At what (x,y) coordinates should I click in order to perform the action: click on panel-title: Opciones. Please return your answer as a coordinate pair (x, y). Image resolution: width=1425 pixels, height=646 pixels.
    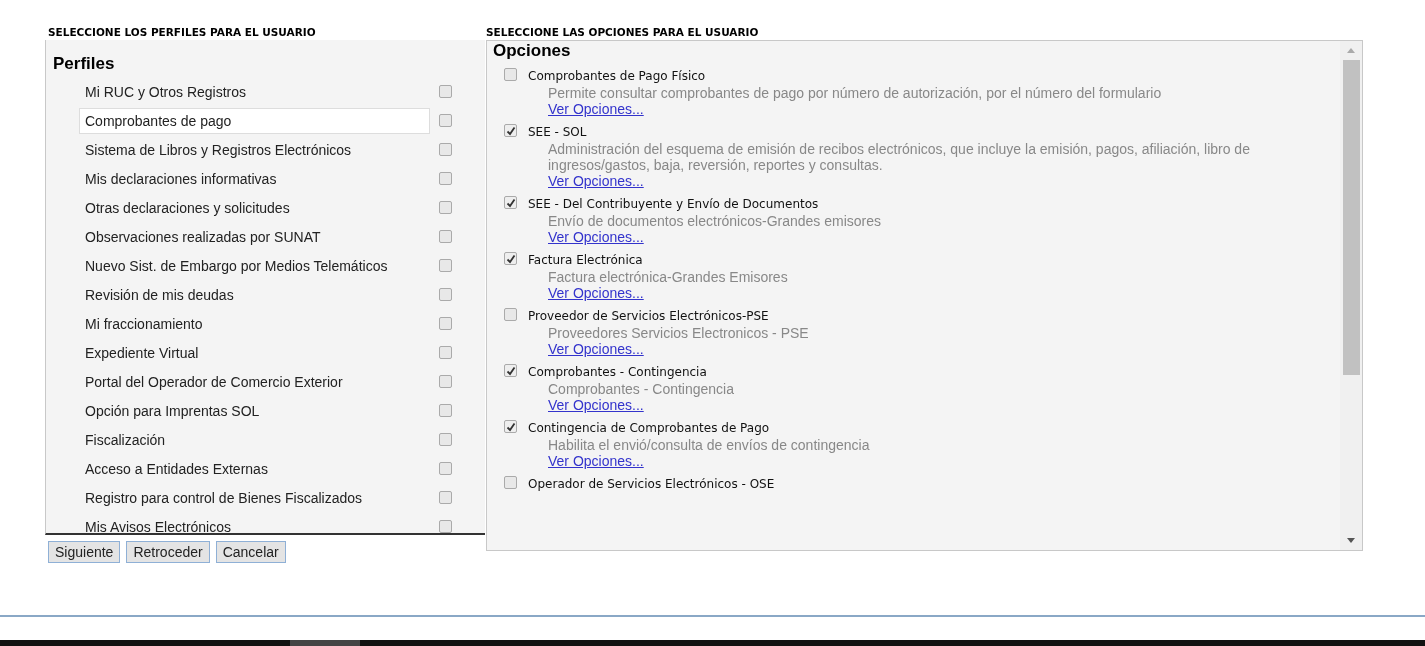
    Looking at the image, I should click on (532, 51).